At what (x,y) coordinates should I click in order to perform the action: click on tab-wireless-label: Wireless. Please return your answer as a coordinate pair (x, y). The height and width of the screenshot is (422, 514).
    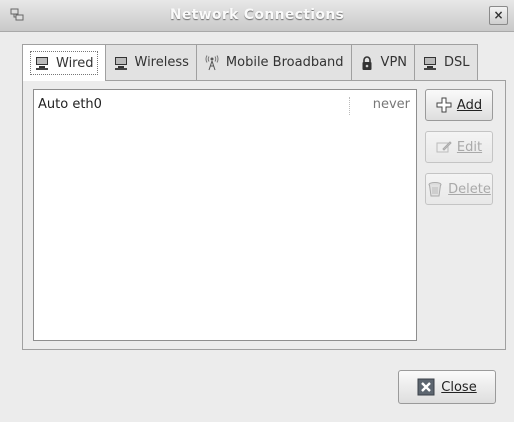
    Looking at the image, I should click on (161, 62).